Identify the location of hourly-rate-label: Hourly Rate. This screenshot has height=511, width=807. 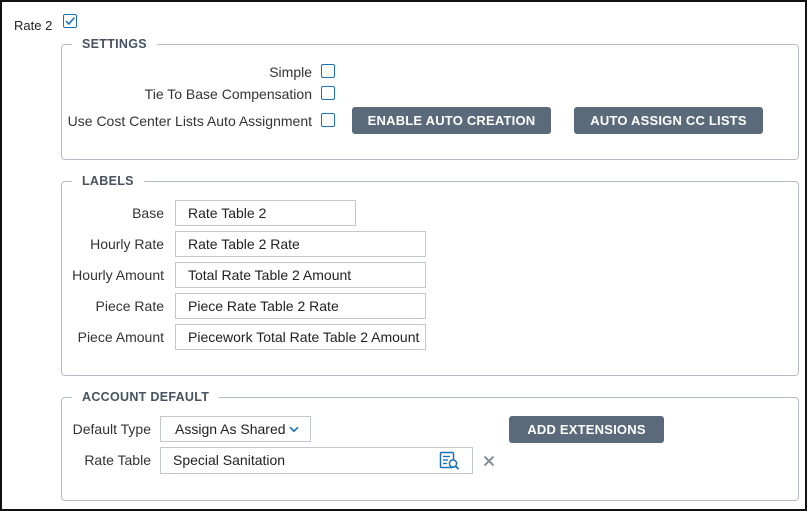
(127, 244).